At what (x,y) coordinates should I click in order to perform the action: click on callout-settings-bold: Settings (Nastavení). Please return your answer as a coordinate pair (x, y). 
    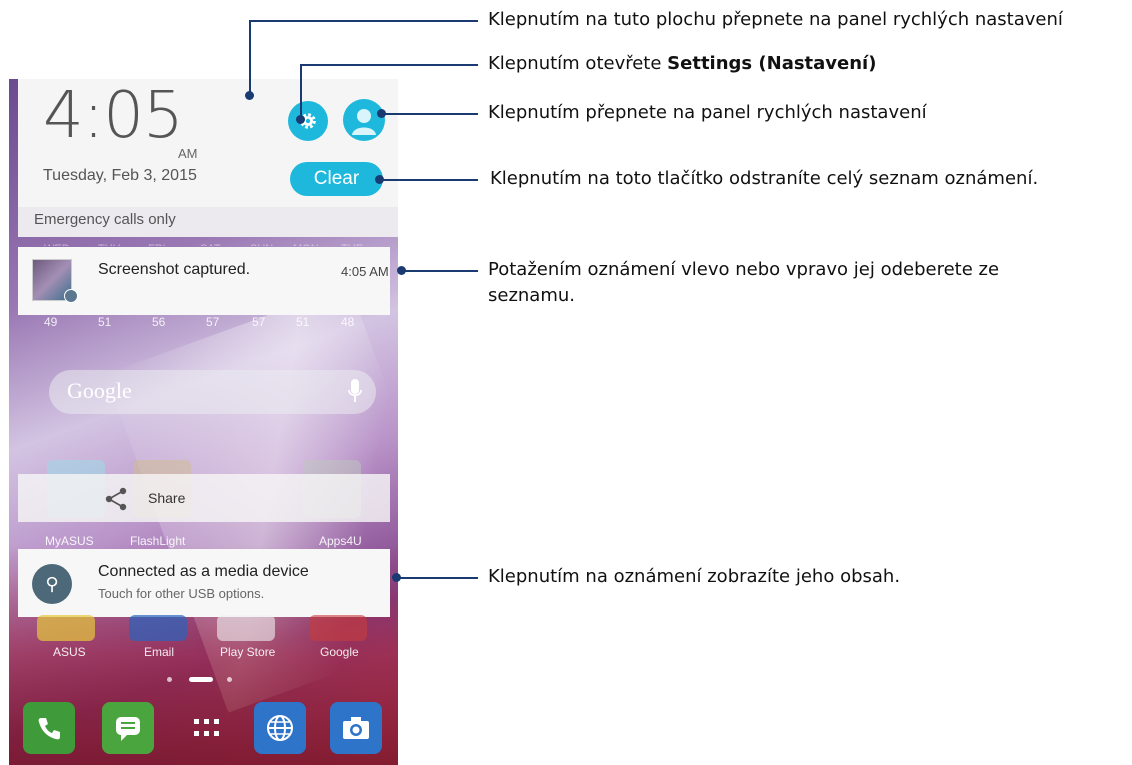
    Looking at the image, I should click on (772, 63).